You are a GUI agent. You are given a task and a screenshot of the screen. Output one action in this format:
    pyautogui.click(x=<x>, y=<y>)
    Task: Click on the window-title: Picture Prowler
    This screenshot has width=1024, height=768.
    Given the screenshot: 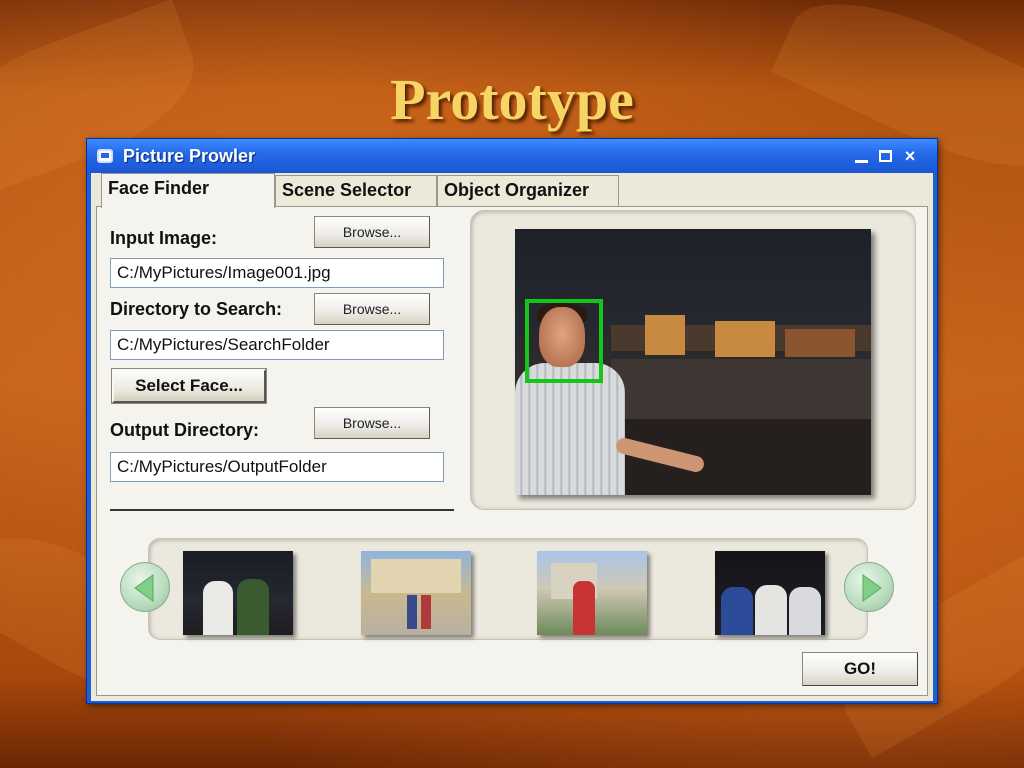 What is the action you would take?
    pyautogui.click(x=189, y=156)
    